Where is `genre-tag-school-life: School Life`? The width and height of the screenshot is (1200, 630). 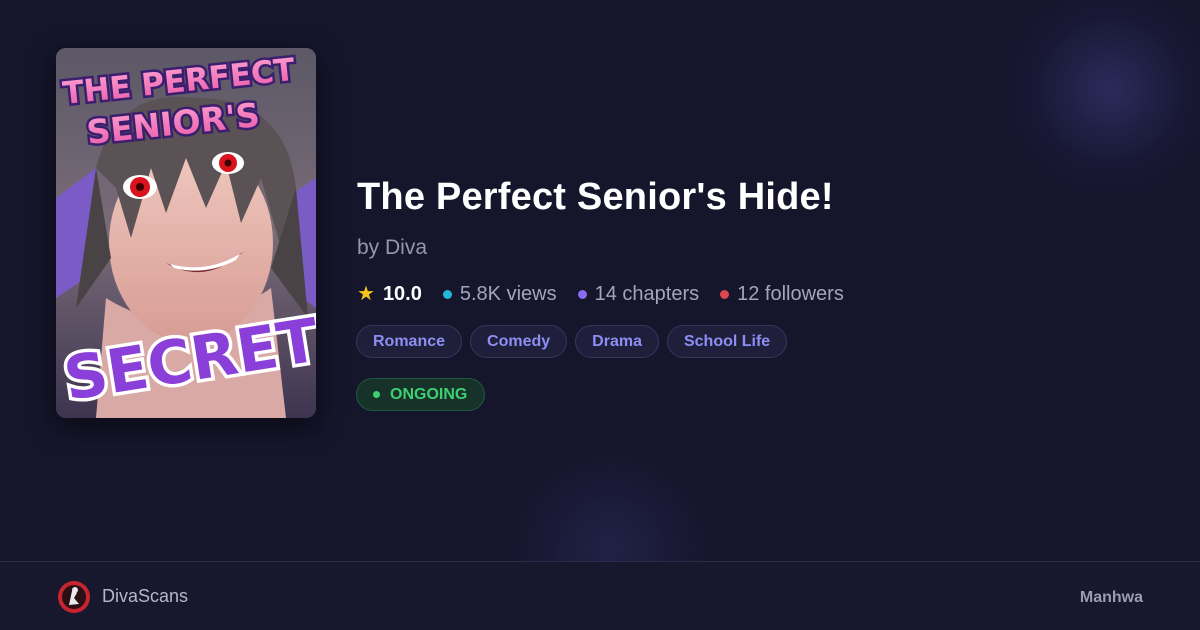
genre-tag-school-life: School Life is located at coordinates (727, 341).